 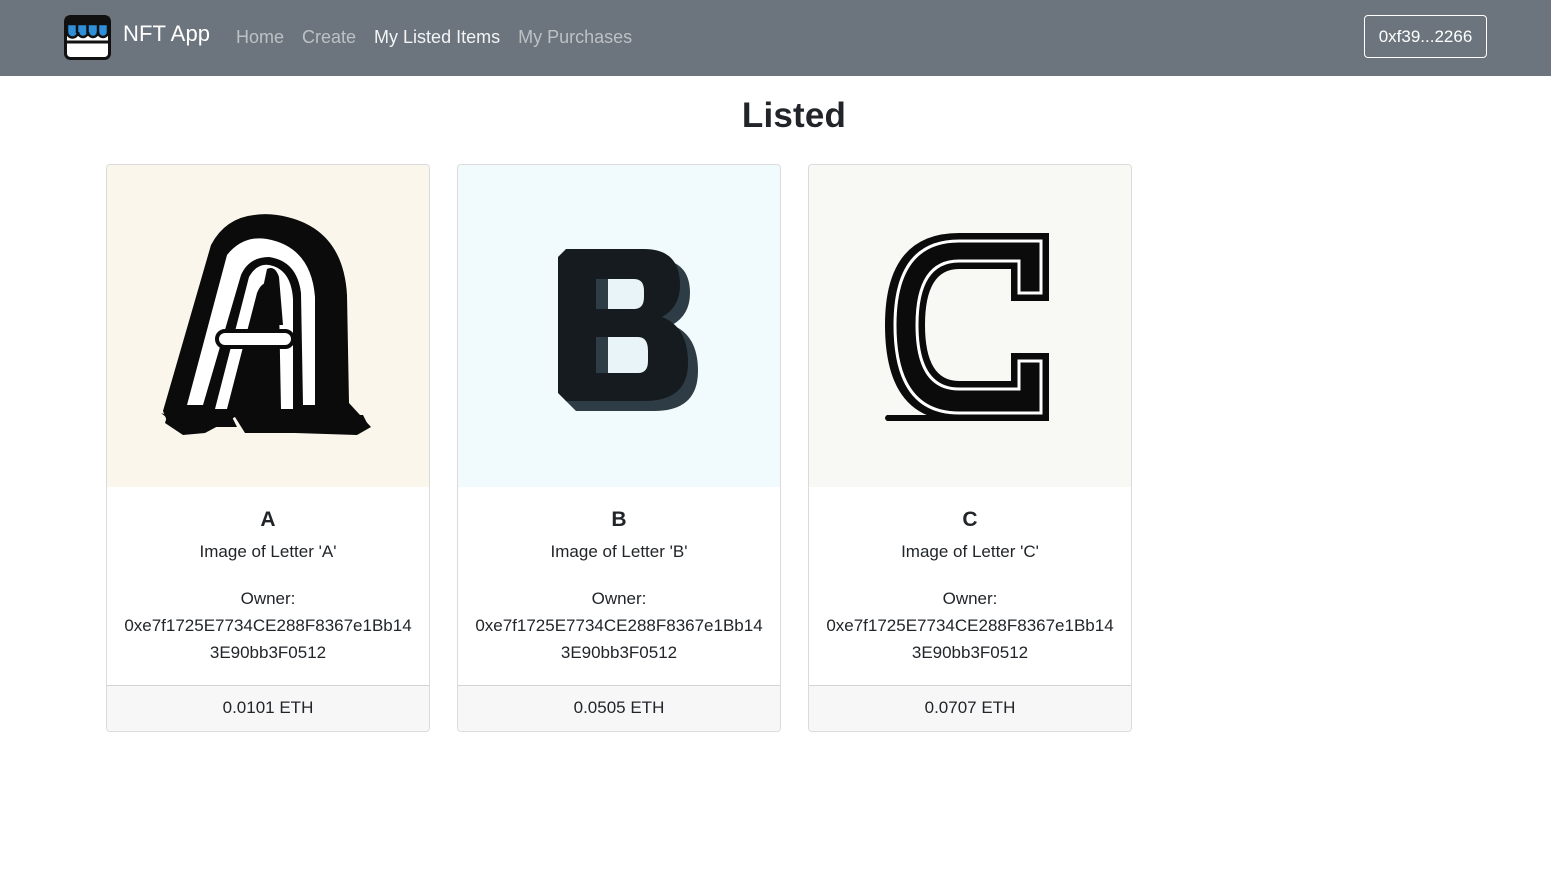 I want to click on nft-image-letter-a, so click(x=268, y=326).